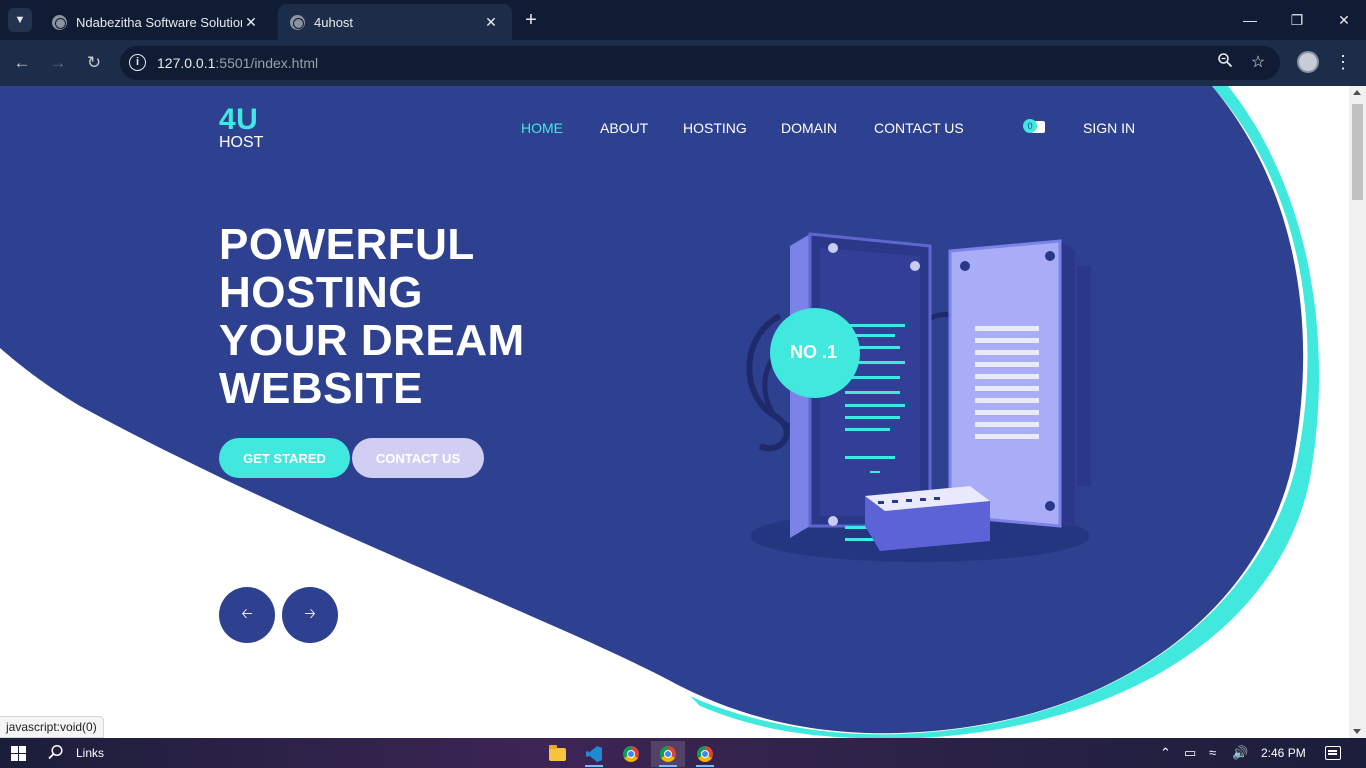  I want to click on nav-home: HOME, so click(542, 128).